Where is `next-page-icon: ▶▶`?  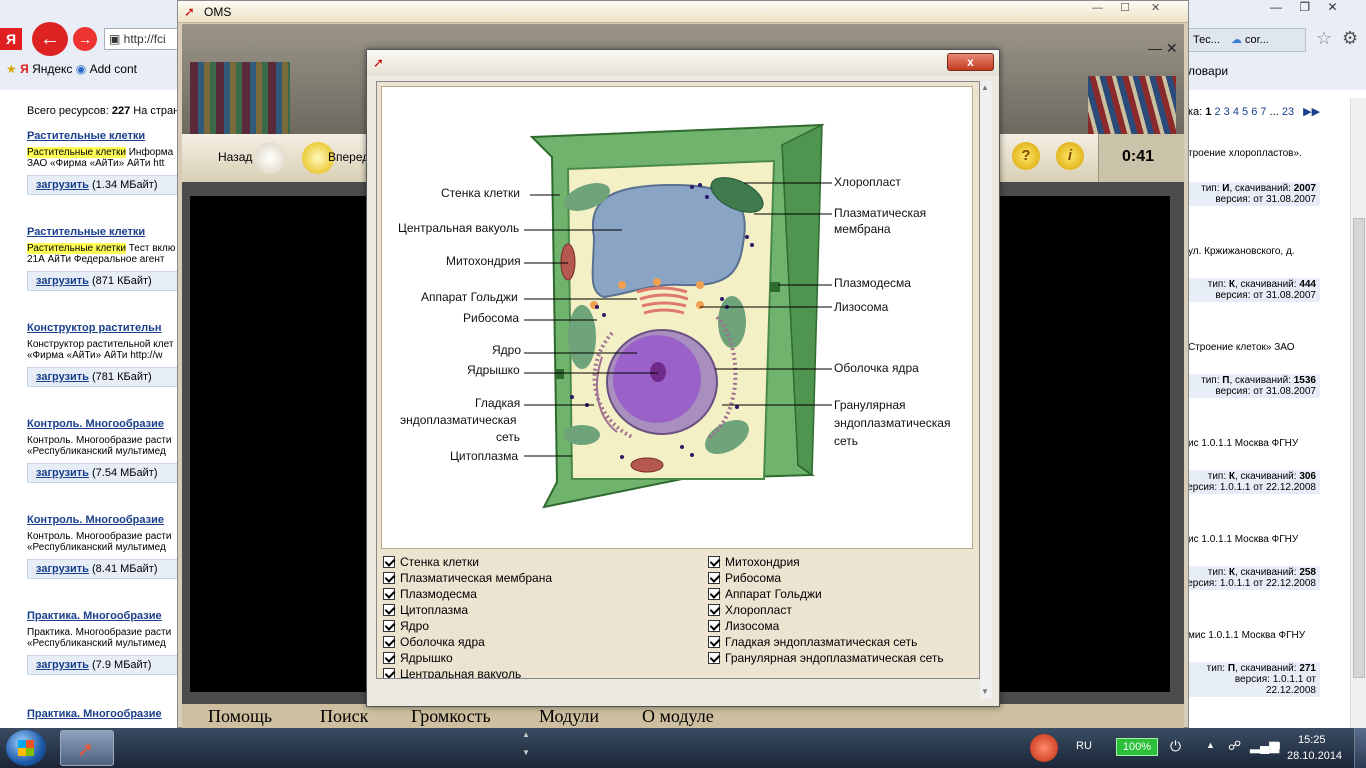 next-page-icon: ▶▶ is located at coordinates (1311, 112).